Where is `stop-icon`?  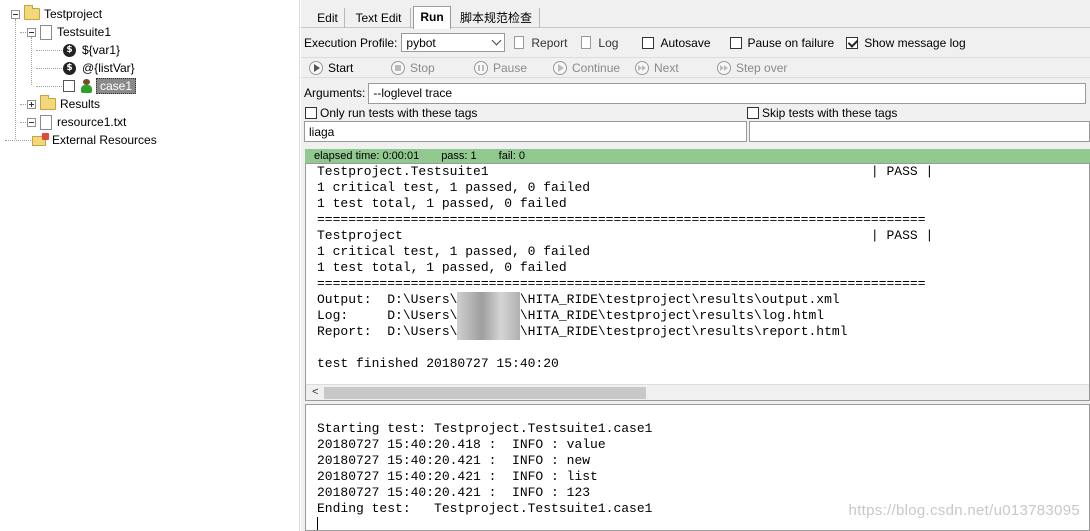 stop-icon is located at coordinates (398, 67).